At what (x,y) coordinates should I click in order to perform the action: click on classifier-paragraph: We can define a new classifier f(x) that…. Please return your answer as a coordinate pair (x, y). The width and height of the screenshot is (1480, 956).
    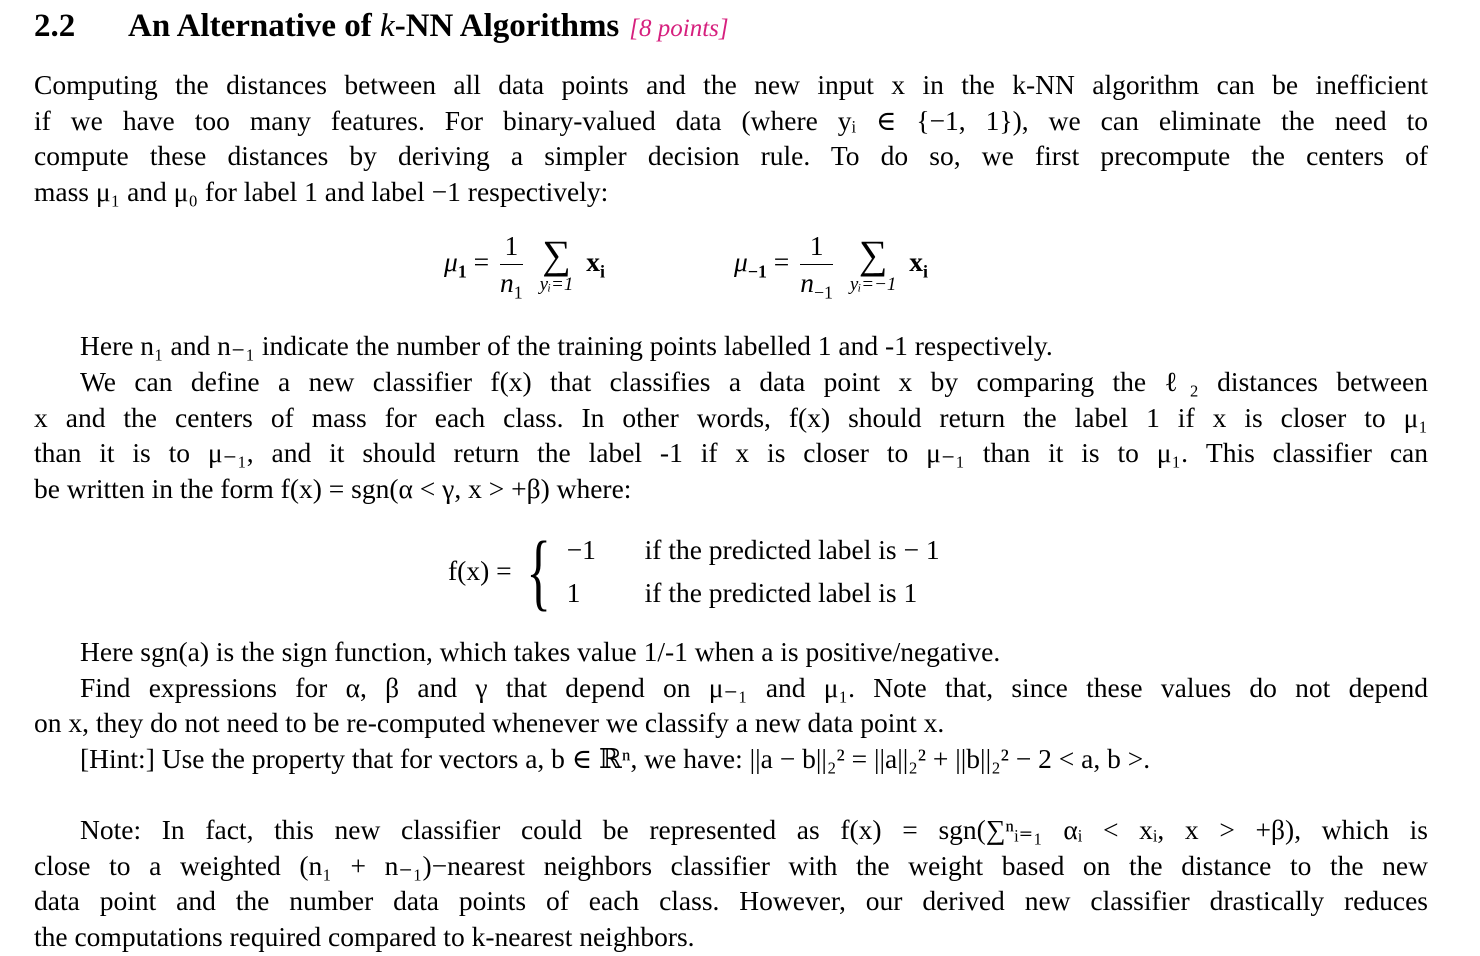
    Looking at the image, I should click on (731, 435).